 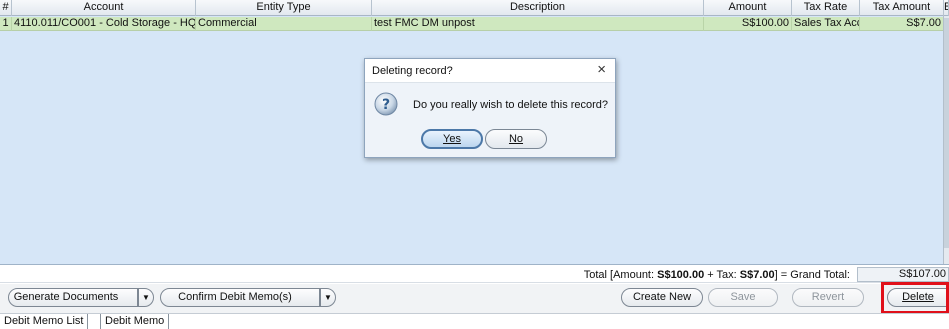 What do you see at coordinates (748, 8) in the screenshot?
I see `column-header-amount: Amount` at bounding box center [748, 8].